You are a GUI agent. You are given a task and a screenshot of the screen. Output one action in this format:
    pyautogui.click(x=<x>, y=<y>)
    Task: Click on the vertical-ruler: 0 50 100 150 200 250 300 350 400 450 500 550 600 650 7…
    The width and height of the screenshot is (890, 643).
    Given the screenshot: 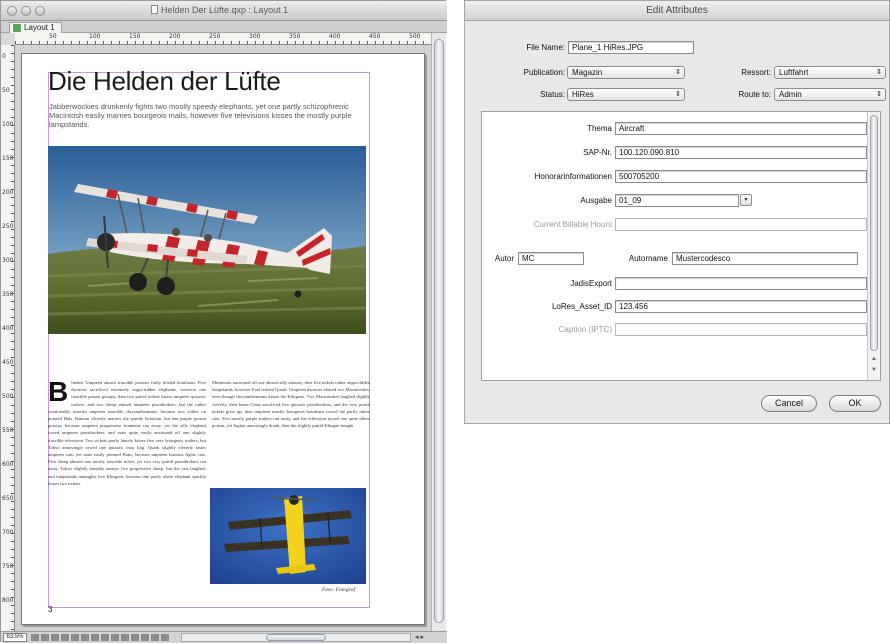 What is the action you would take?
    pyautogui.click(x=8, y=338)
    